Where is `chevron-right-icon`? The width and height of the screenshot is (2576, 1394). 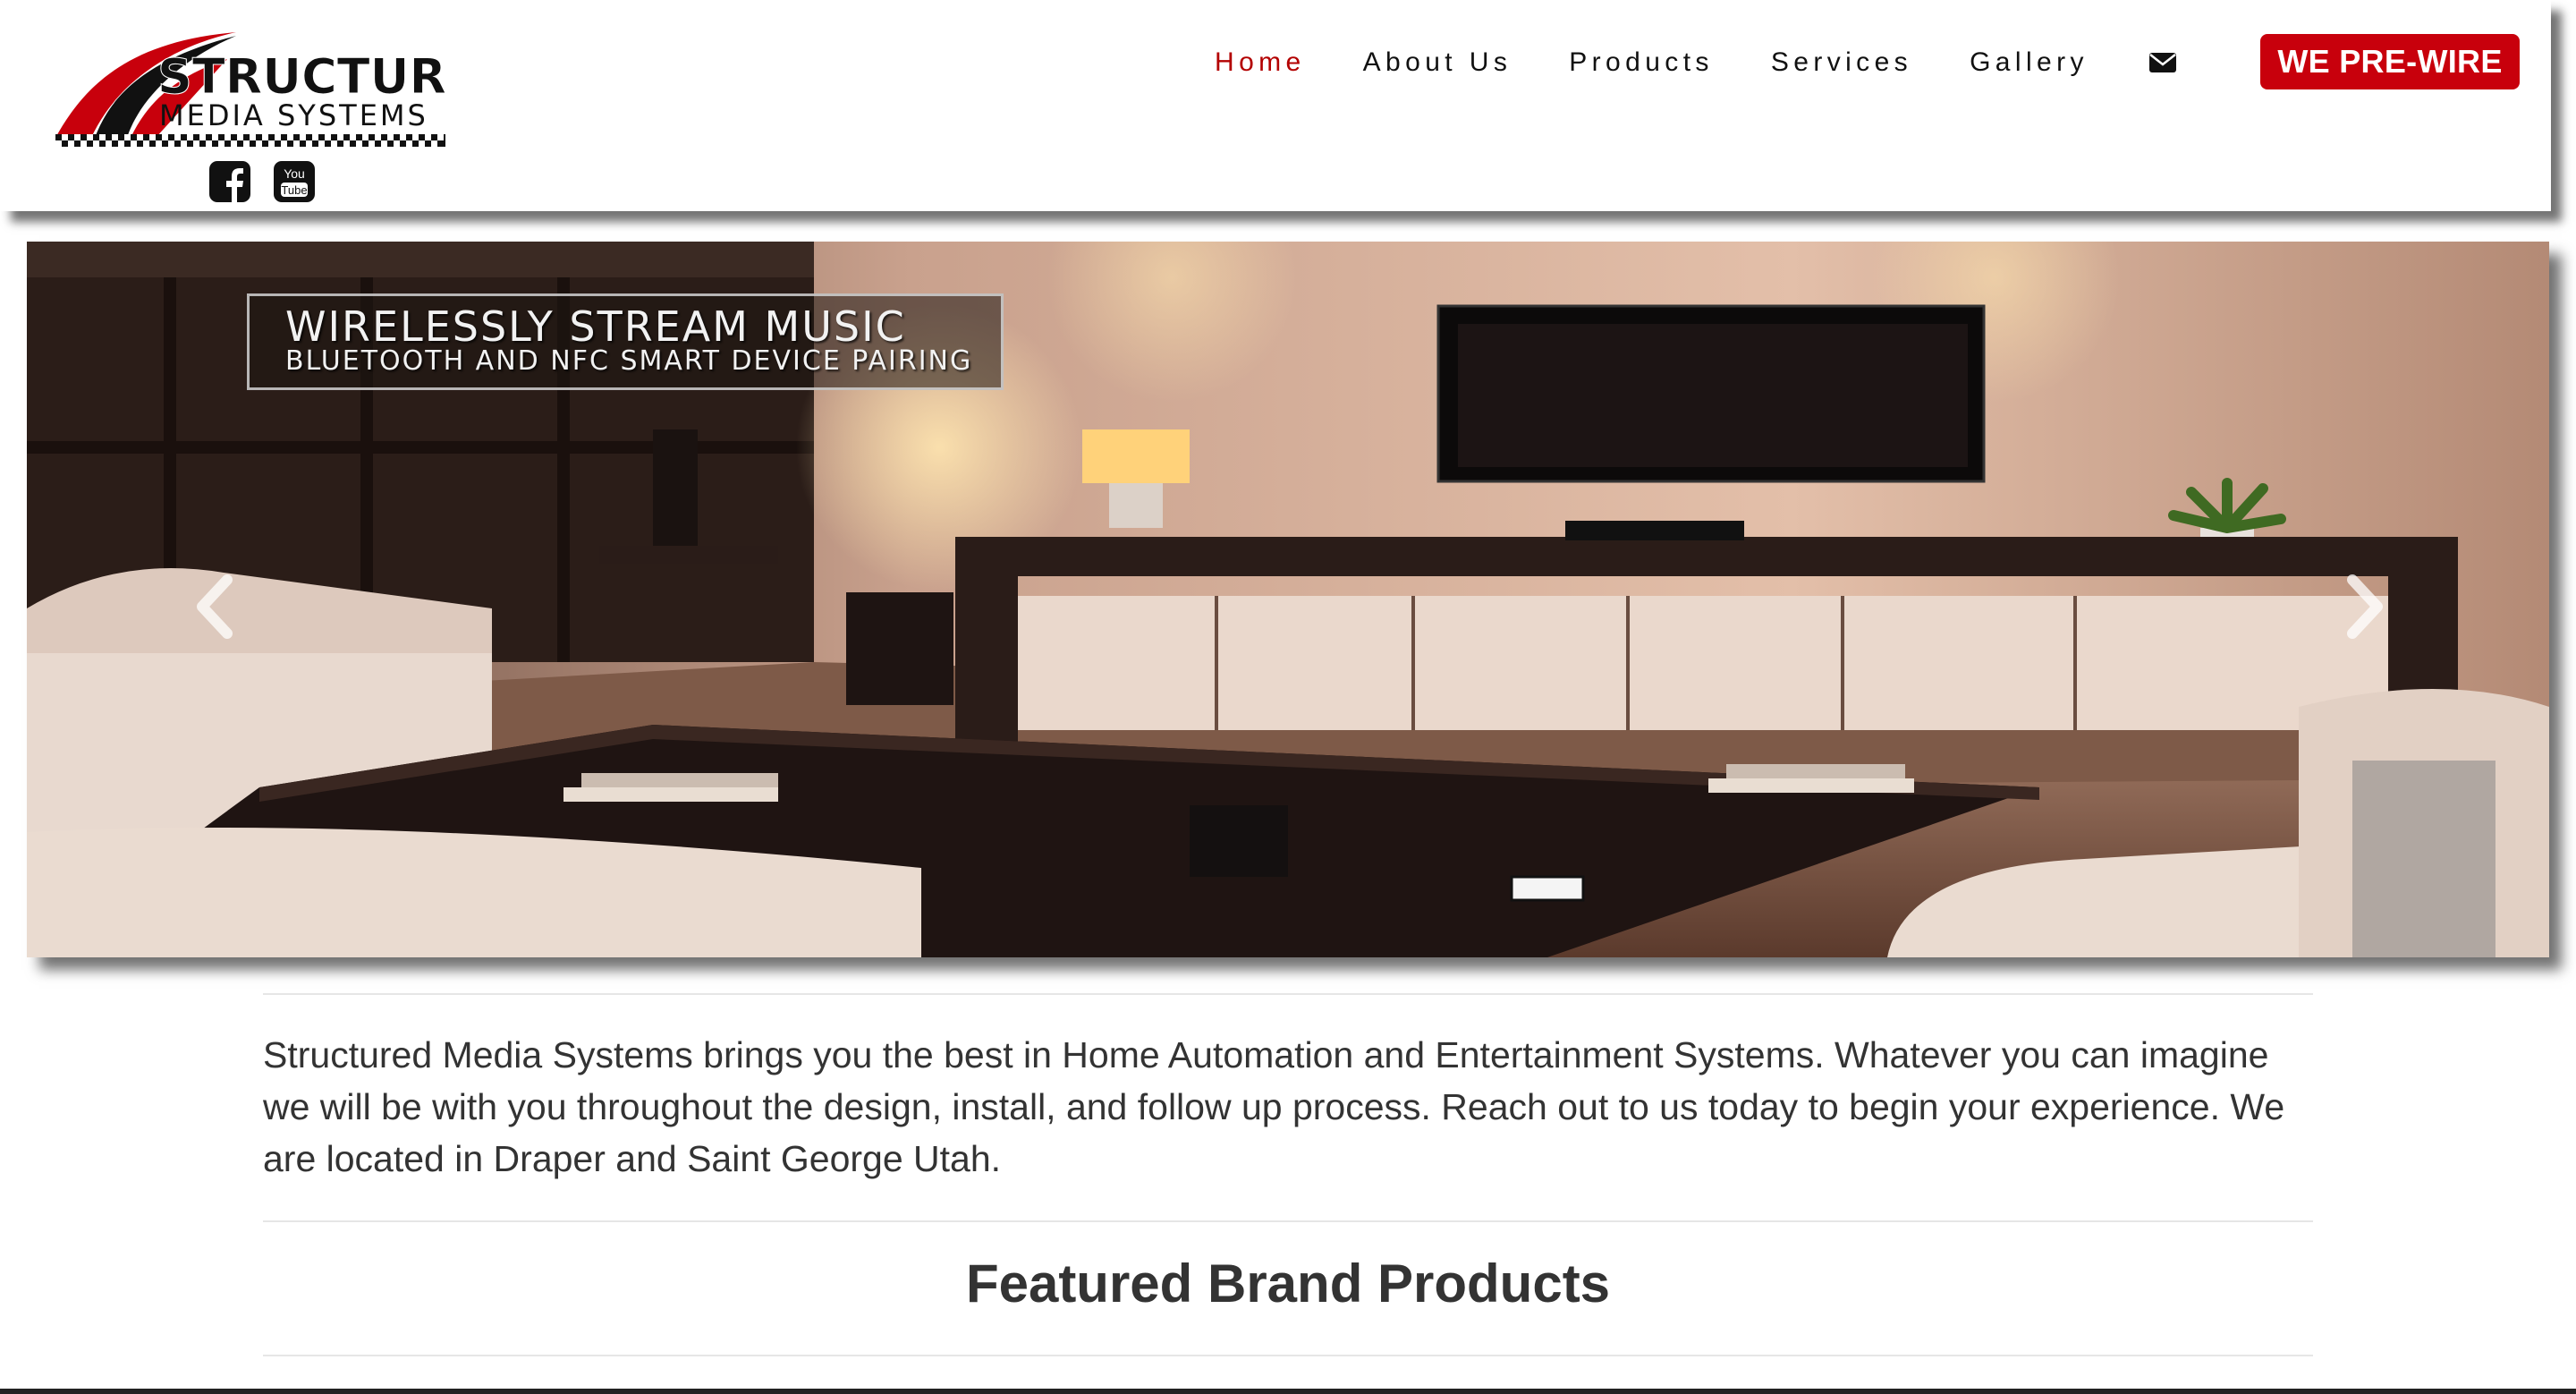
chevron-right-icon is located at coordinates (2365, 606).